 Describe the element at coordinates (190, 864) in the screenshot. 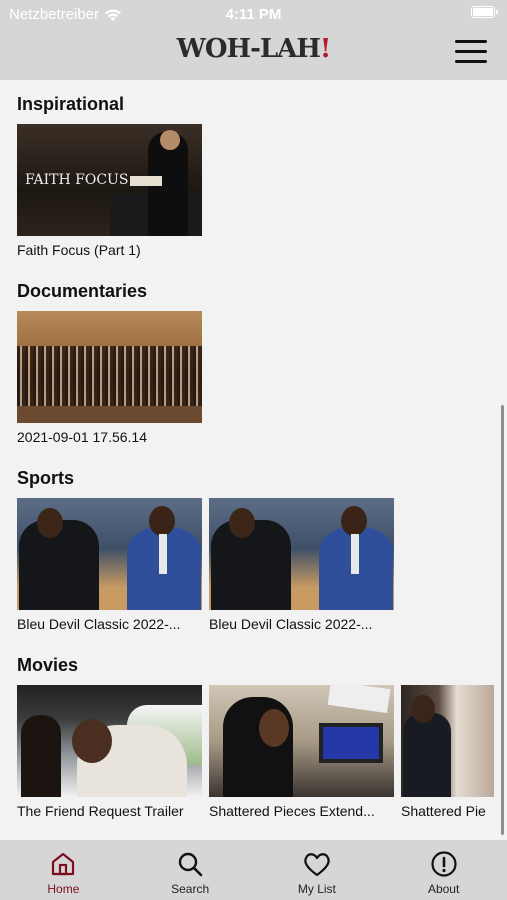

I see `search-icon` at that location.